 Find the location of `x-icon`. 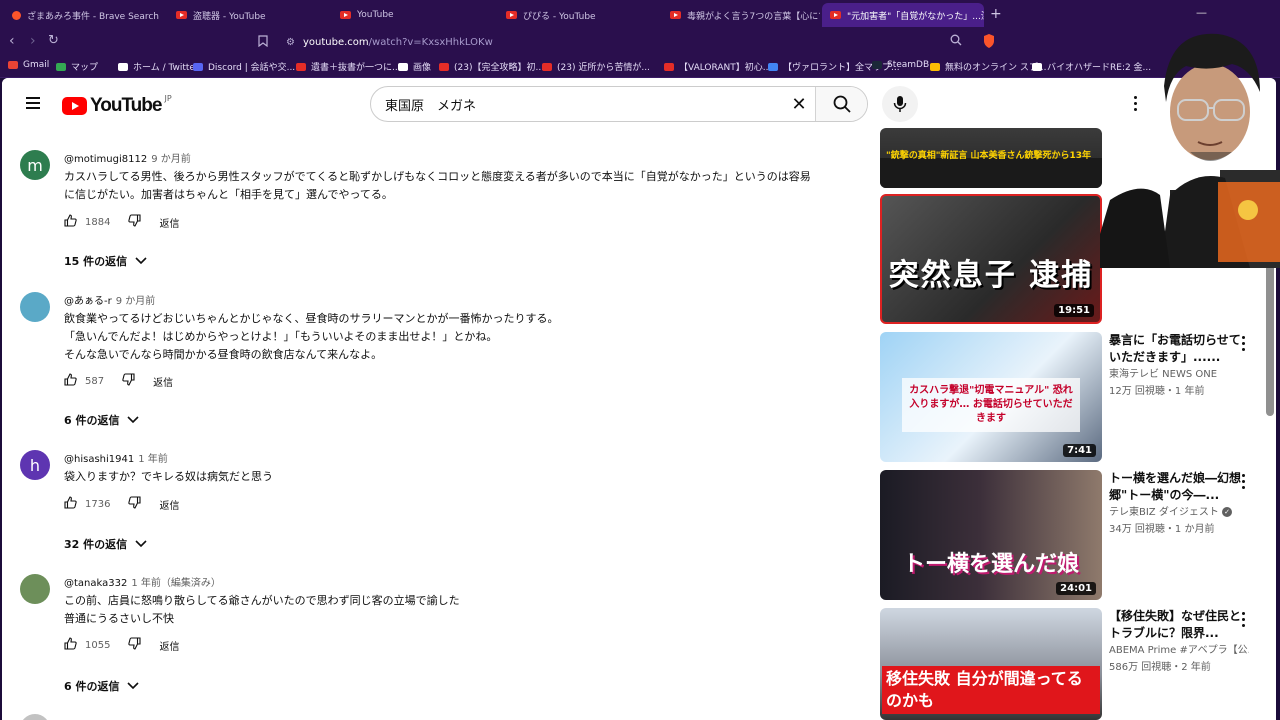

x-icon is located at coordinates (403, 66).